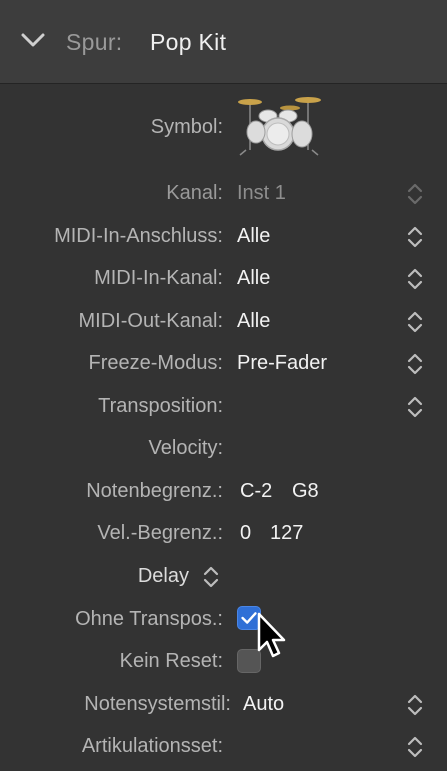 This screenshot has width=447, height=771. Describe the element at coordinates (160, 406) in the screenshot. I see `transposition-label: Transposition:` at that location.